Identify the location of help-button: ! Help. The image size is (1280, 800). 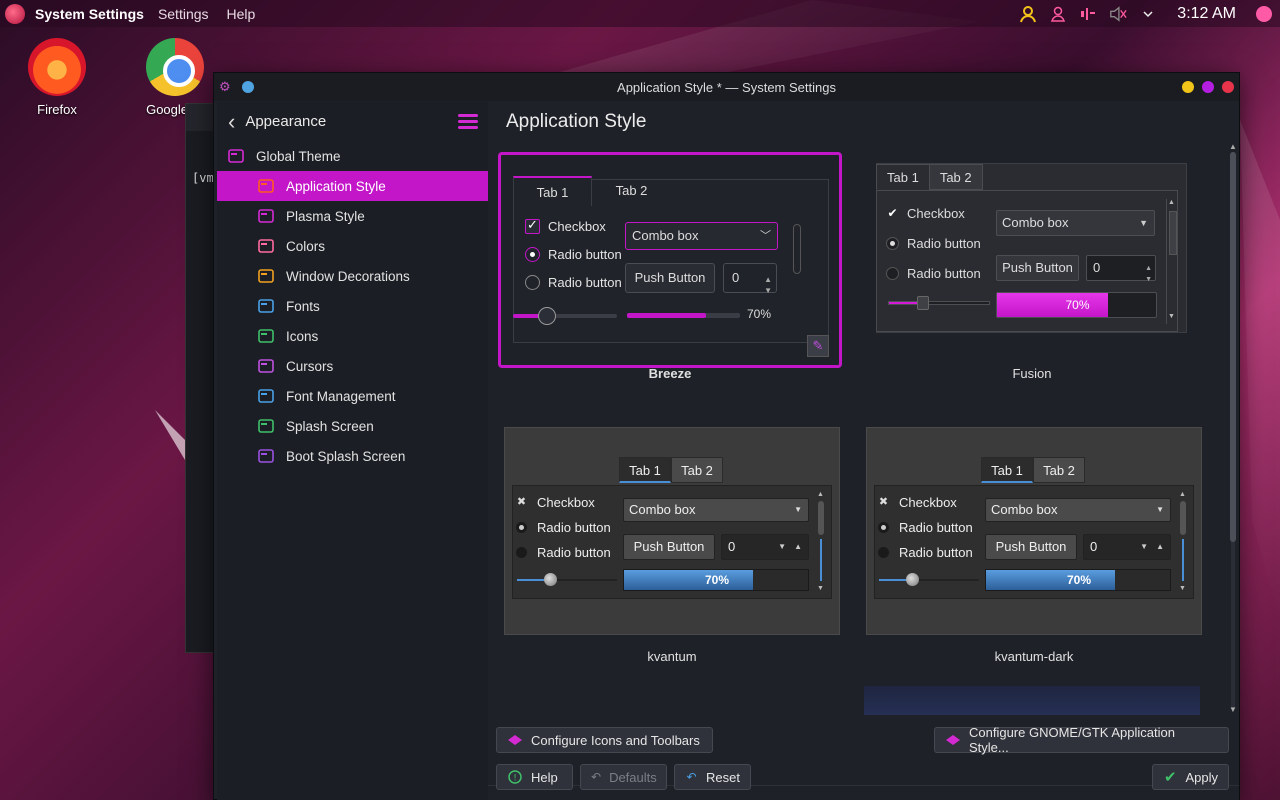
(534, 777).